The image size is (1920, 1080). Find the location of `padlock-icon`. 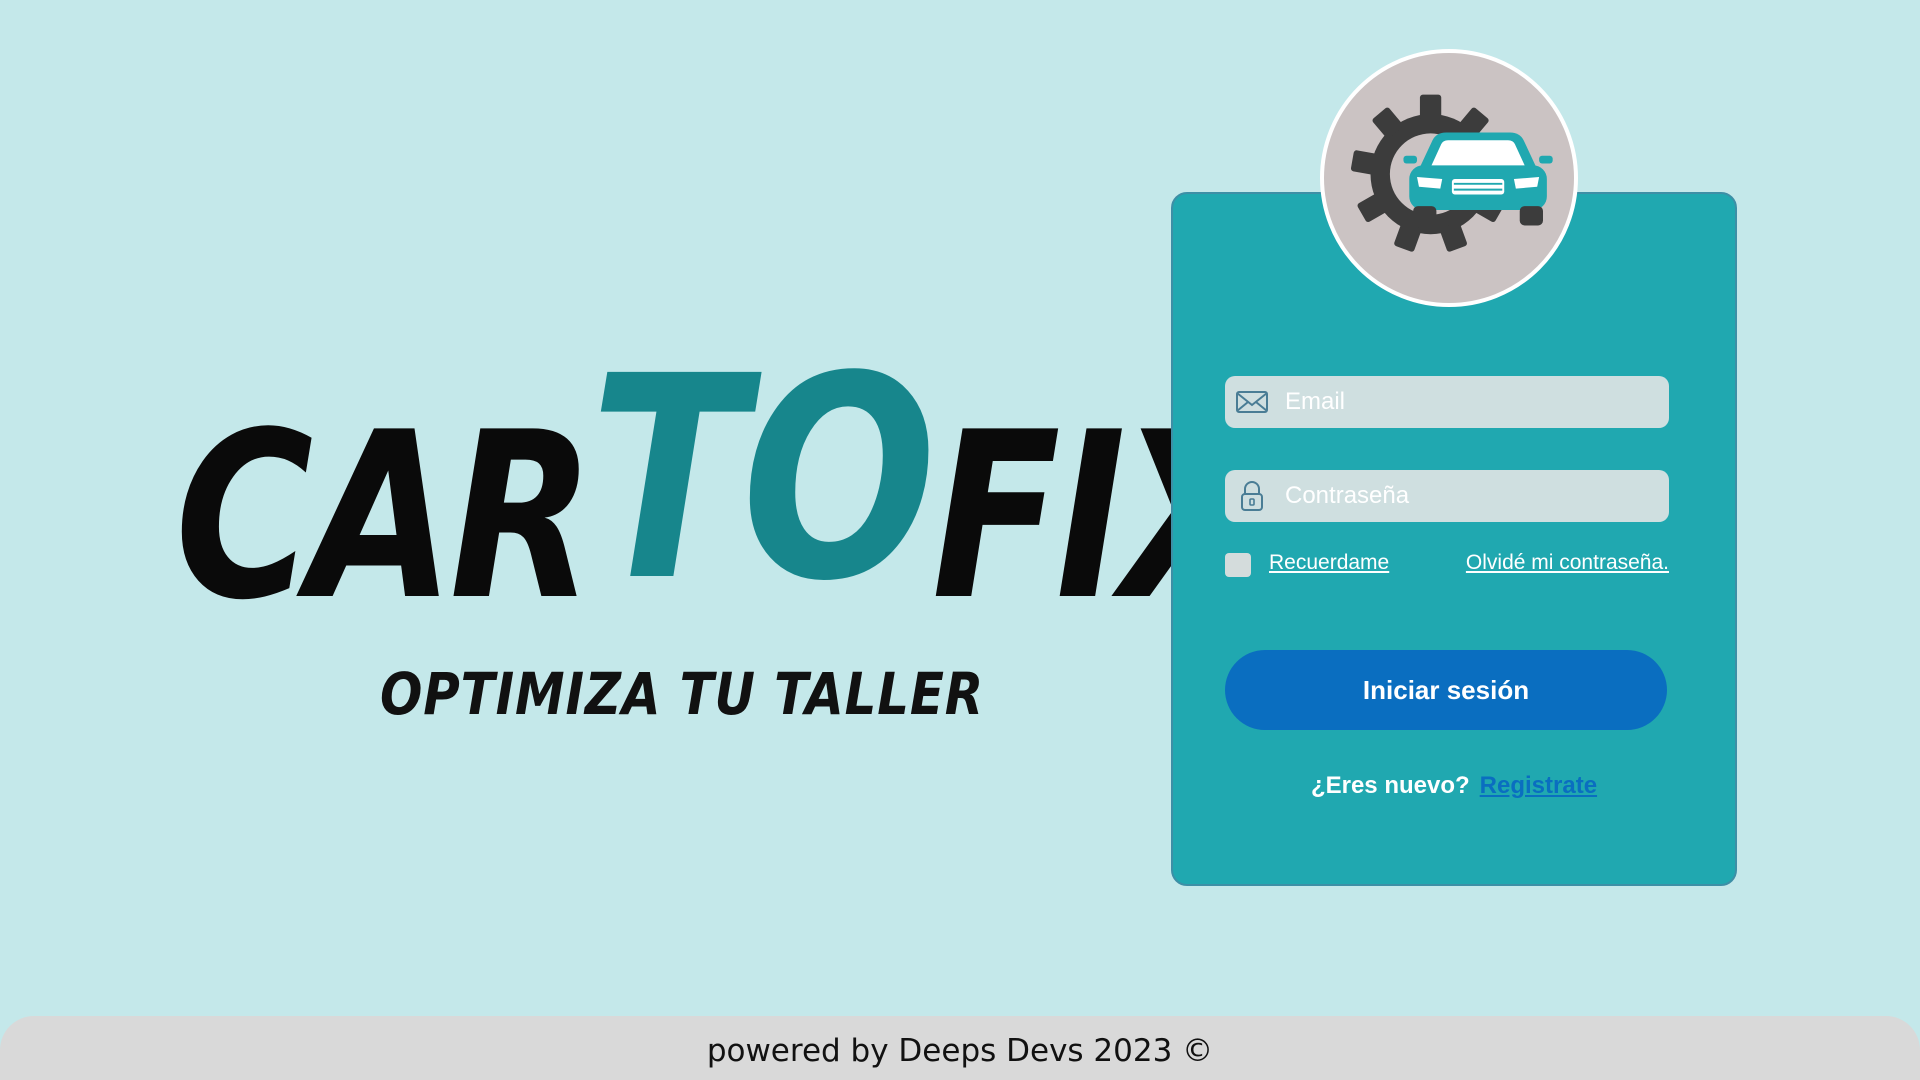

padlock-icon is located at coordinates (1252, 496).